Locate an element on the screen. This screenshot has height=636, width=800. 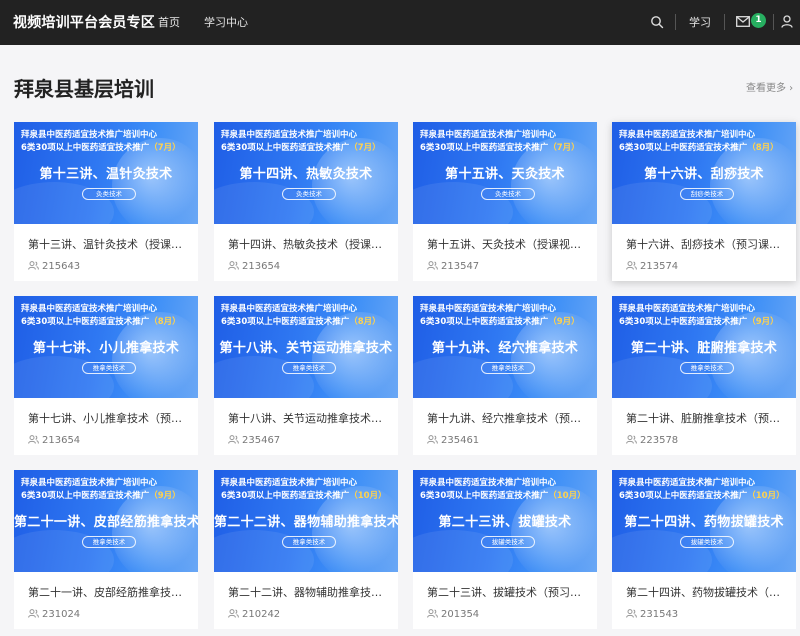
view-count-number: 223578 is located at coordinates (659, 440).